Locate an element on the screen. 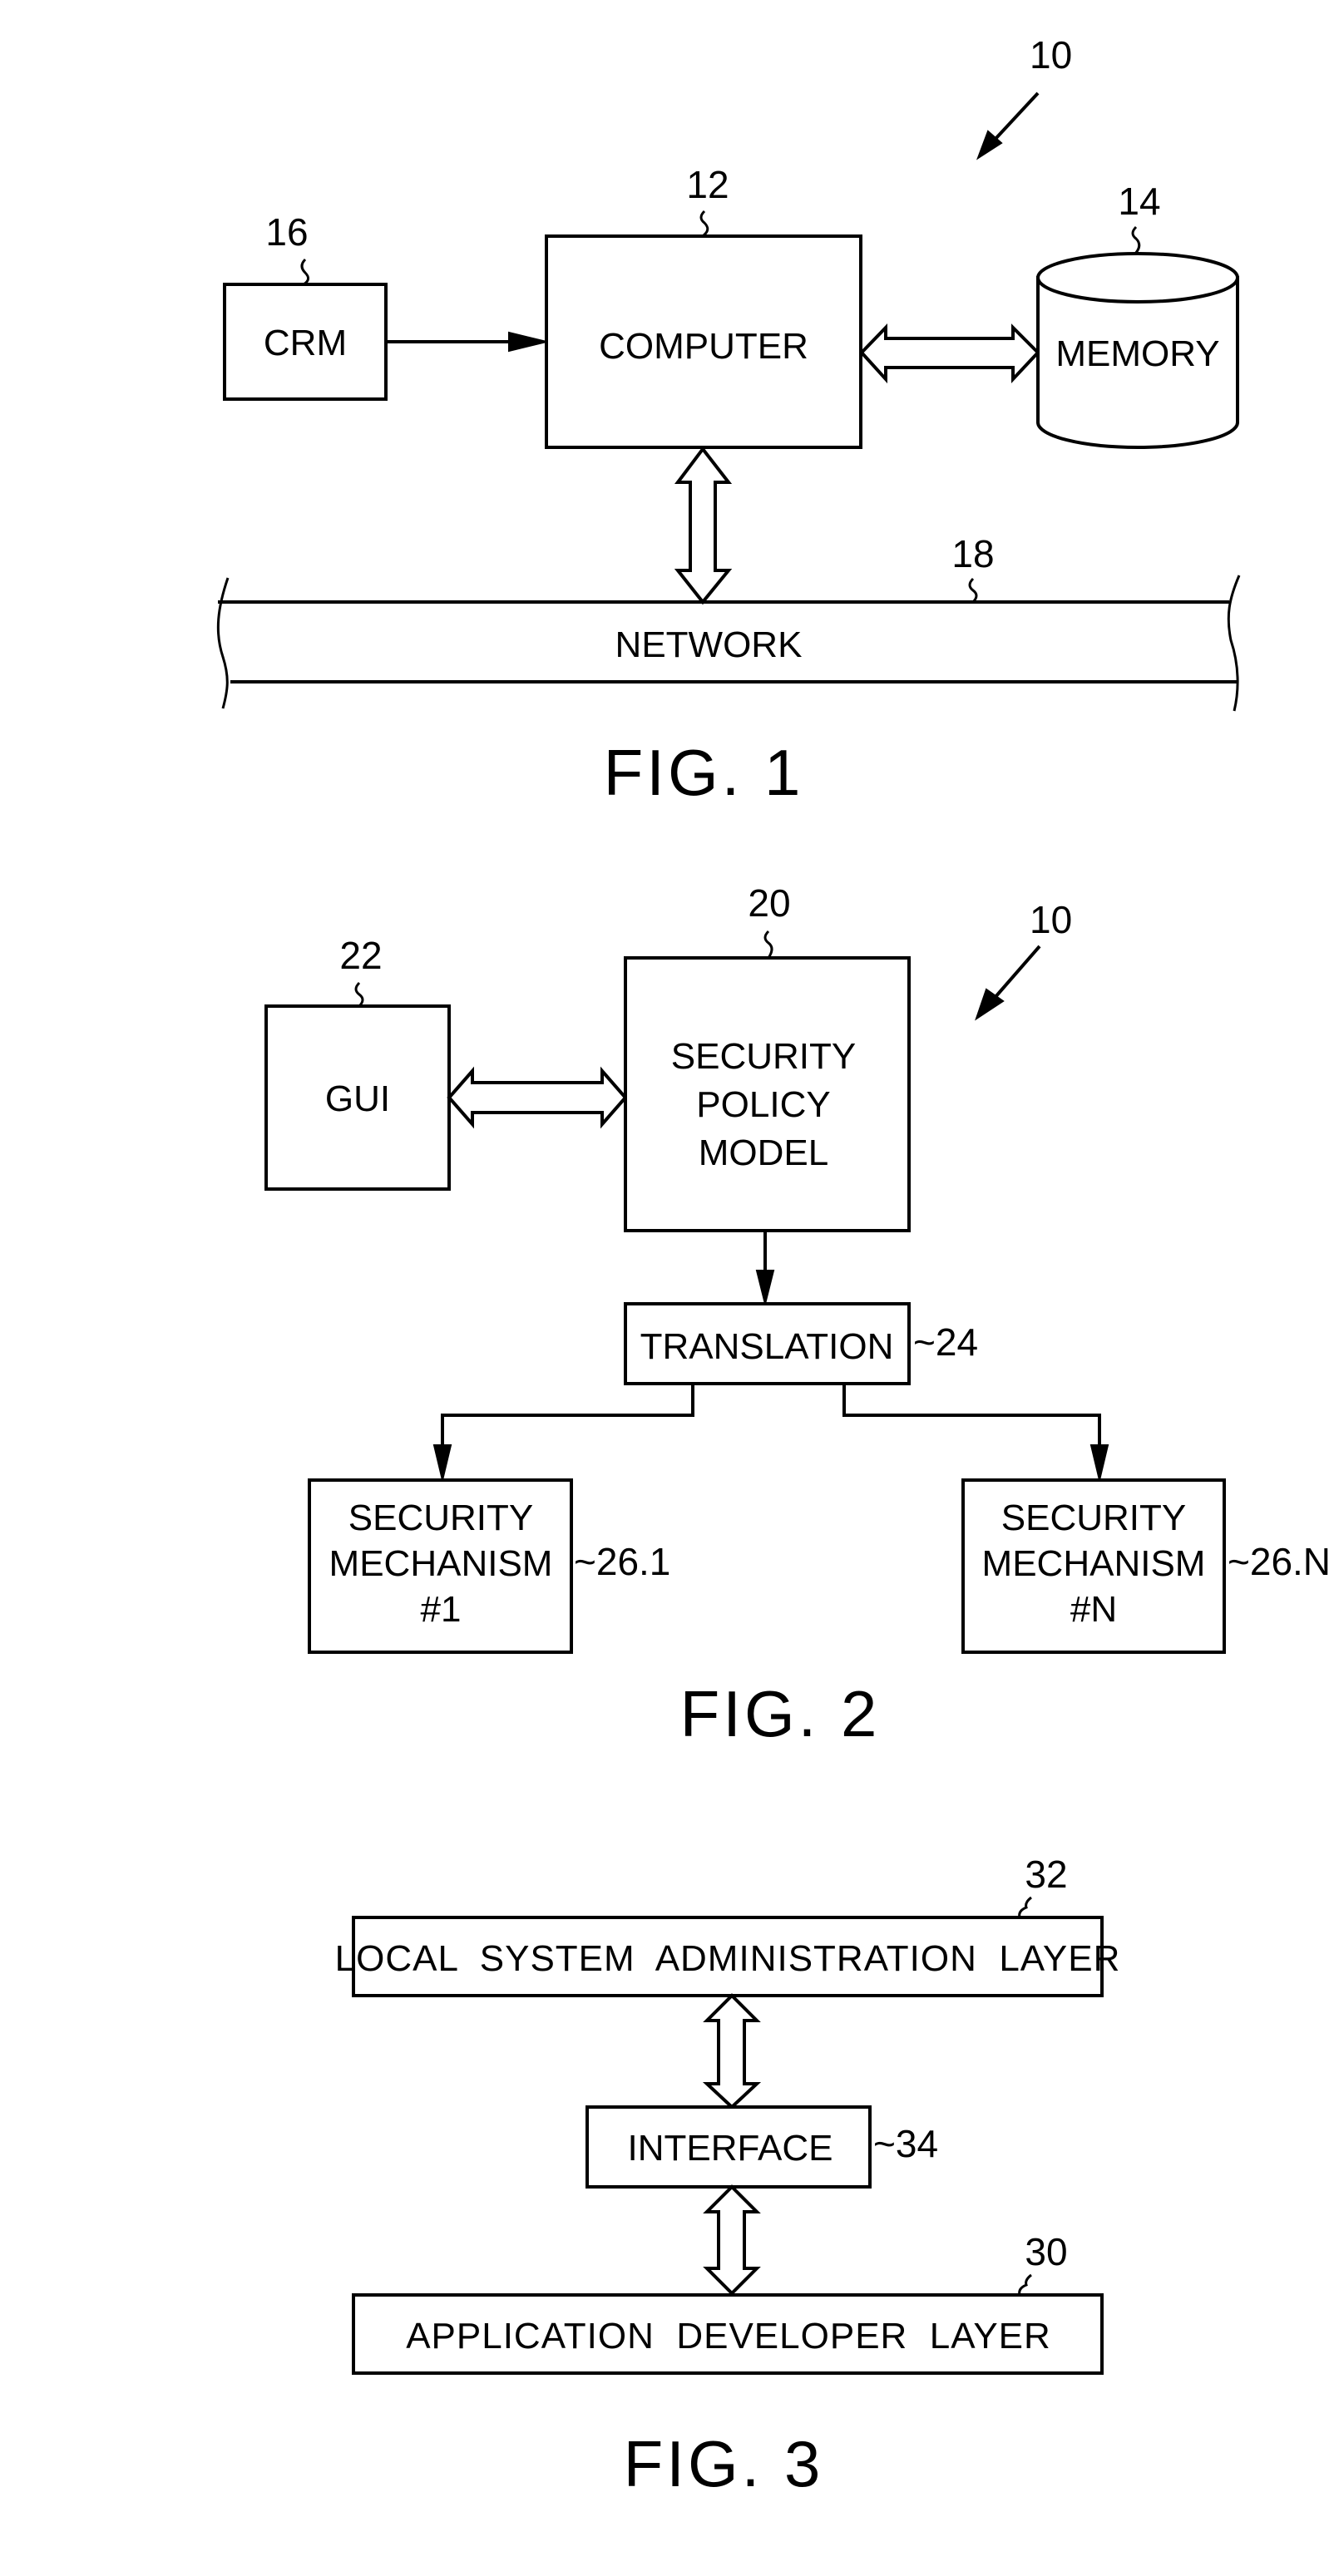 This screenshot has width=1334, height=2576. interface-block: INTERFACE ~34 is located at coordinates (761, 2147).